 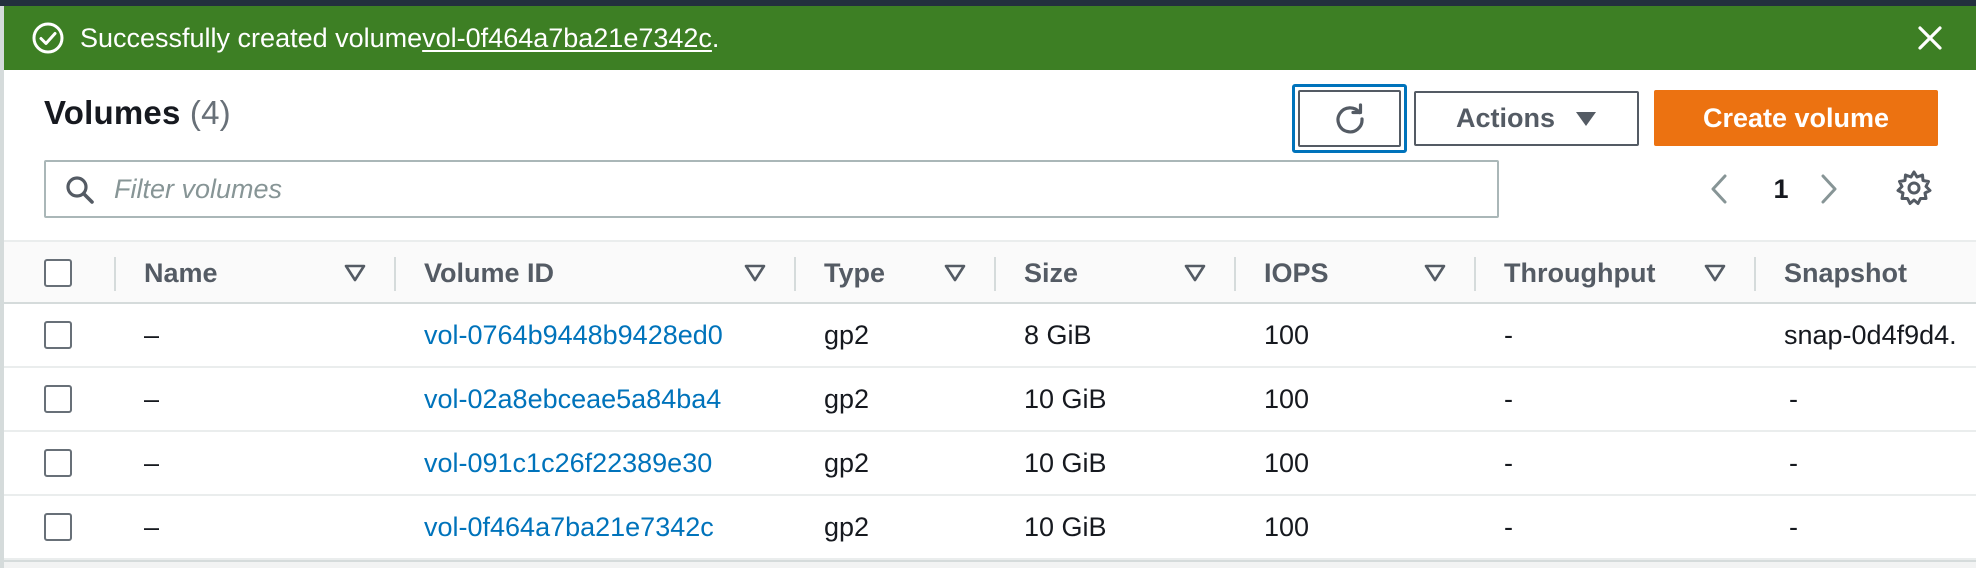 What do you see at coordinates (1586, 118) in the screenshot?
I see `caret-down-icon` at bounding box center [1586, 118].